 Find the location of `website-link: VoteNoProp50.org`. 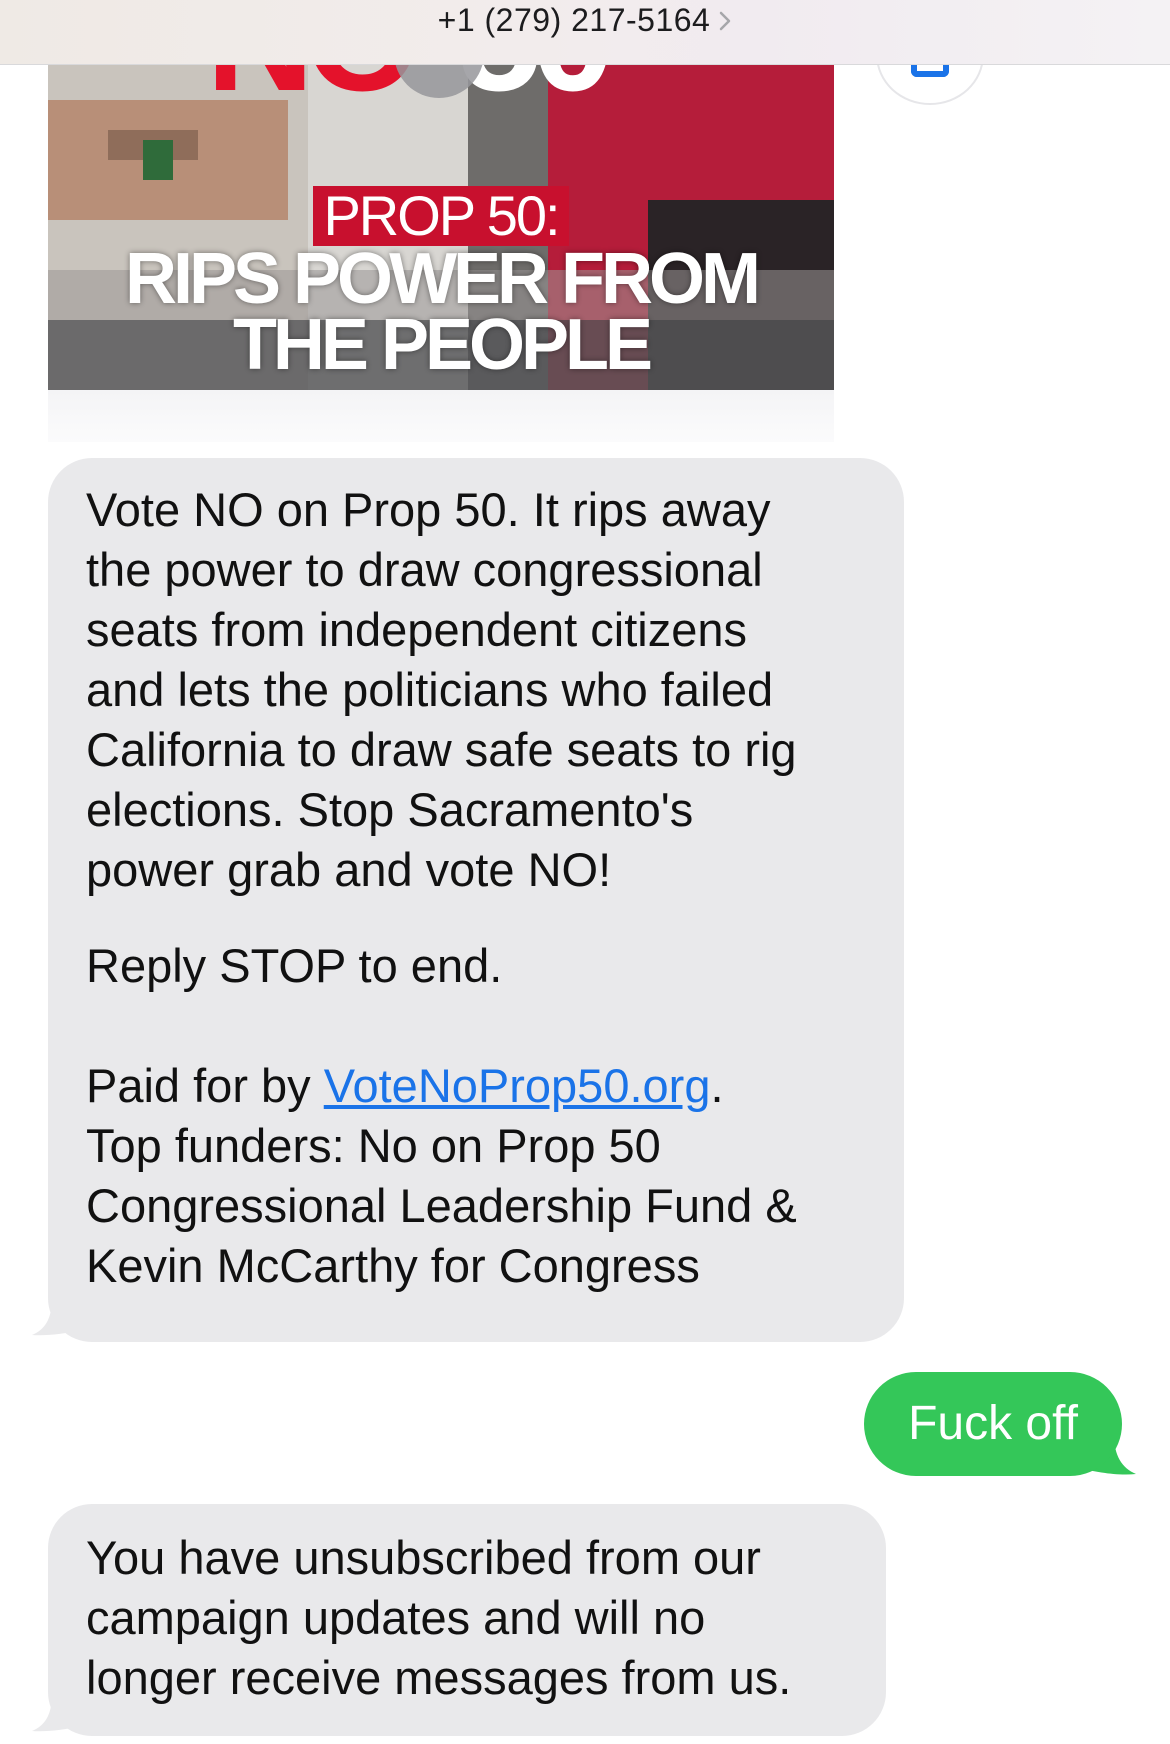

website-link: VoteNoProp50.org is located at coordinates (517, 1085).